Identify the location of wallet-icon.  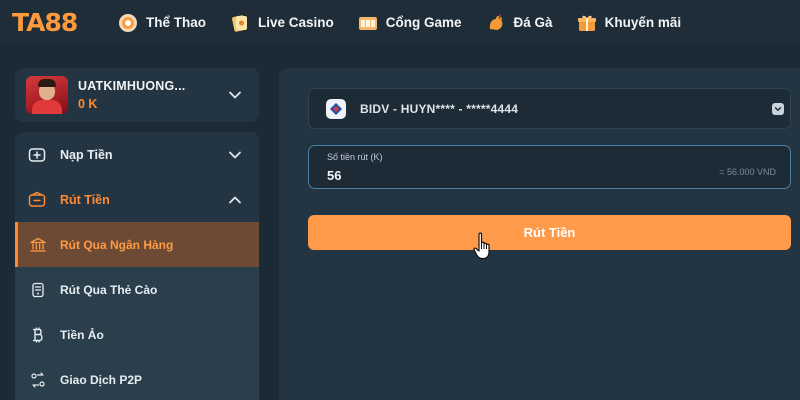
(37, 199).